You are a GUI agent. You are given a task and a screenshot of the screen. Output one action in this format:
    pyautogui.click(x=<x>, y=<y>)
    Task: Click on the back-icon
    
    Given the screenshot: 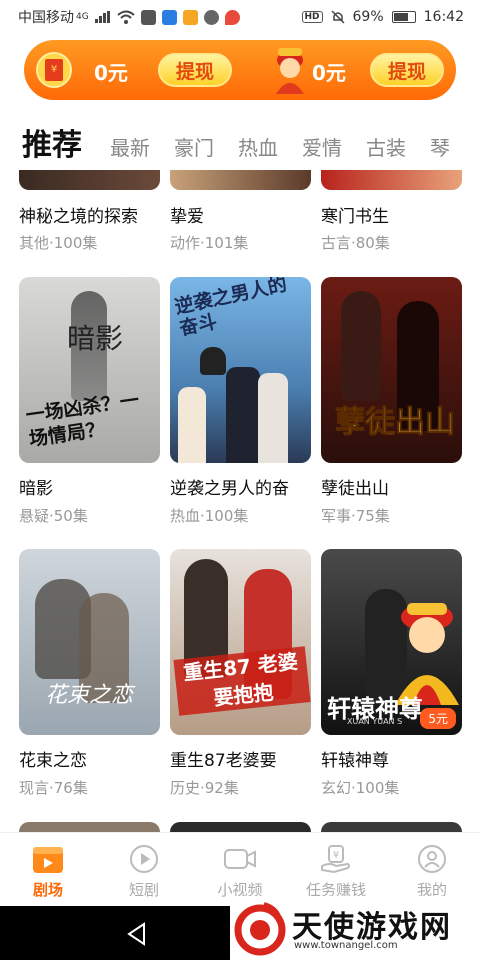 What is the action you would take?
    pyautogui.click(x=137, y=934)
    